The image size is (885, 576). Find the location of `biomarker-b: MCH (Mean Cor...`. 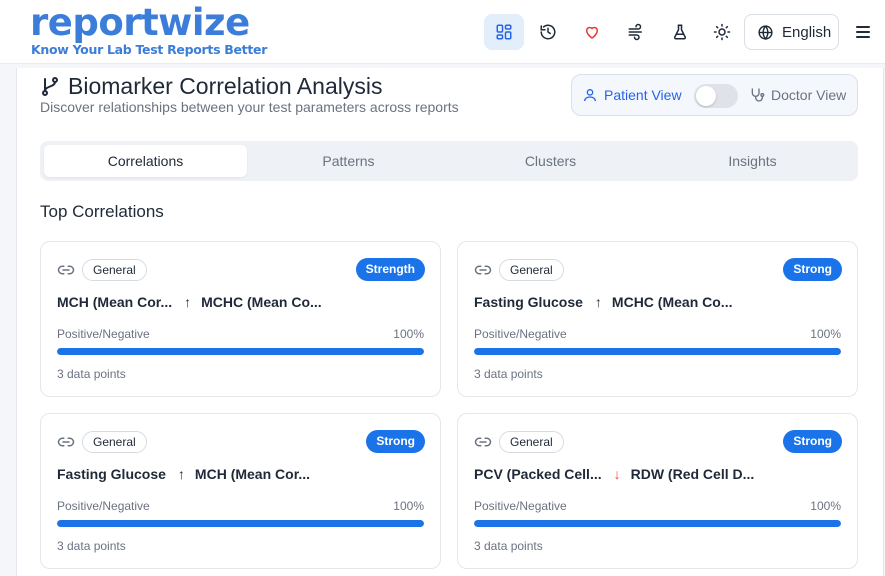

biomarker-b: MCH (Mean Cor... is located at coordinates (252, 474).